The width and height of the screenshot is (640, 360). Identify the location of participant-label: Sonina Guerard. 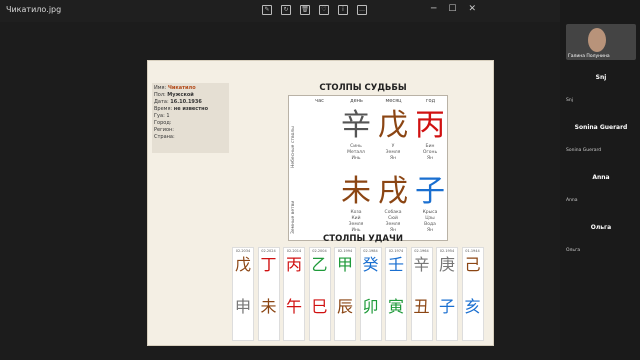
(584, 150).